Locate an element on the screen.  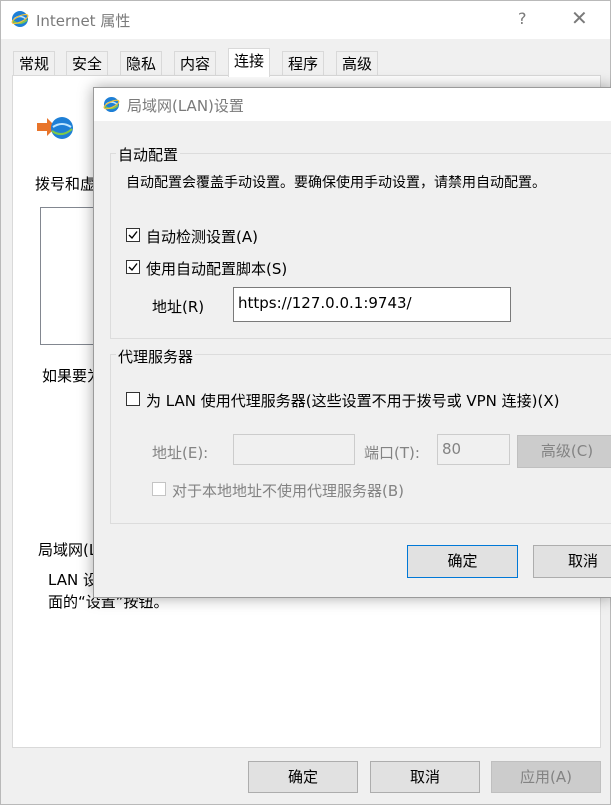
tab-security: 安全 is located at coordinates (87, 63).